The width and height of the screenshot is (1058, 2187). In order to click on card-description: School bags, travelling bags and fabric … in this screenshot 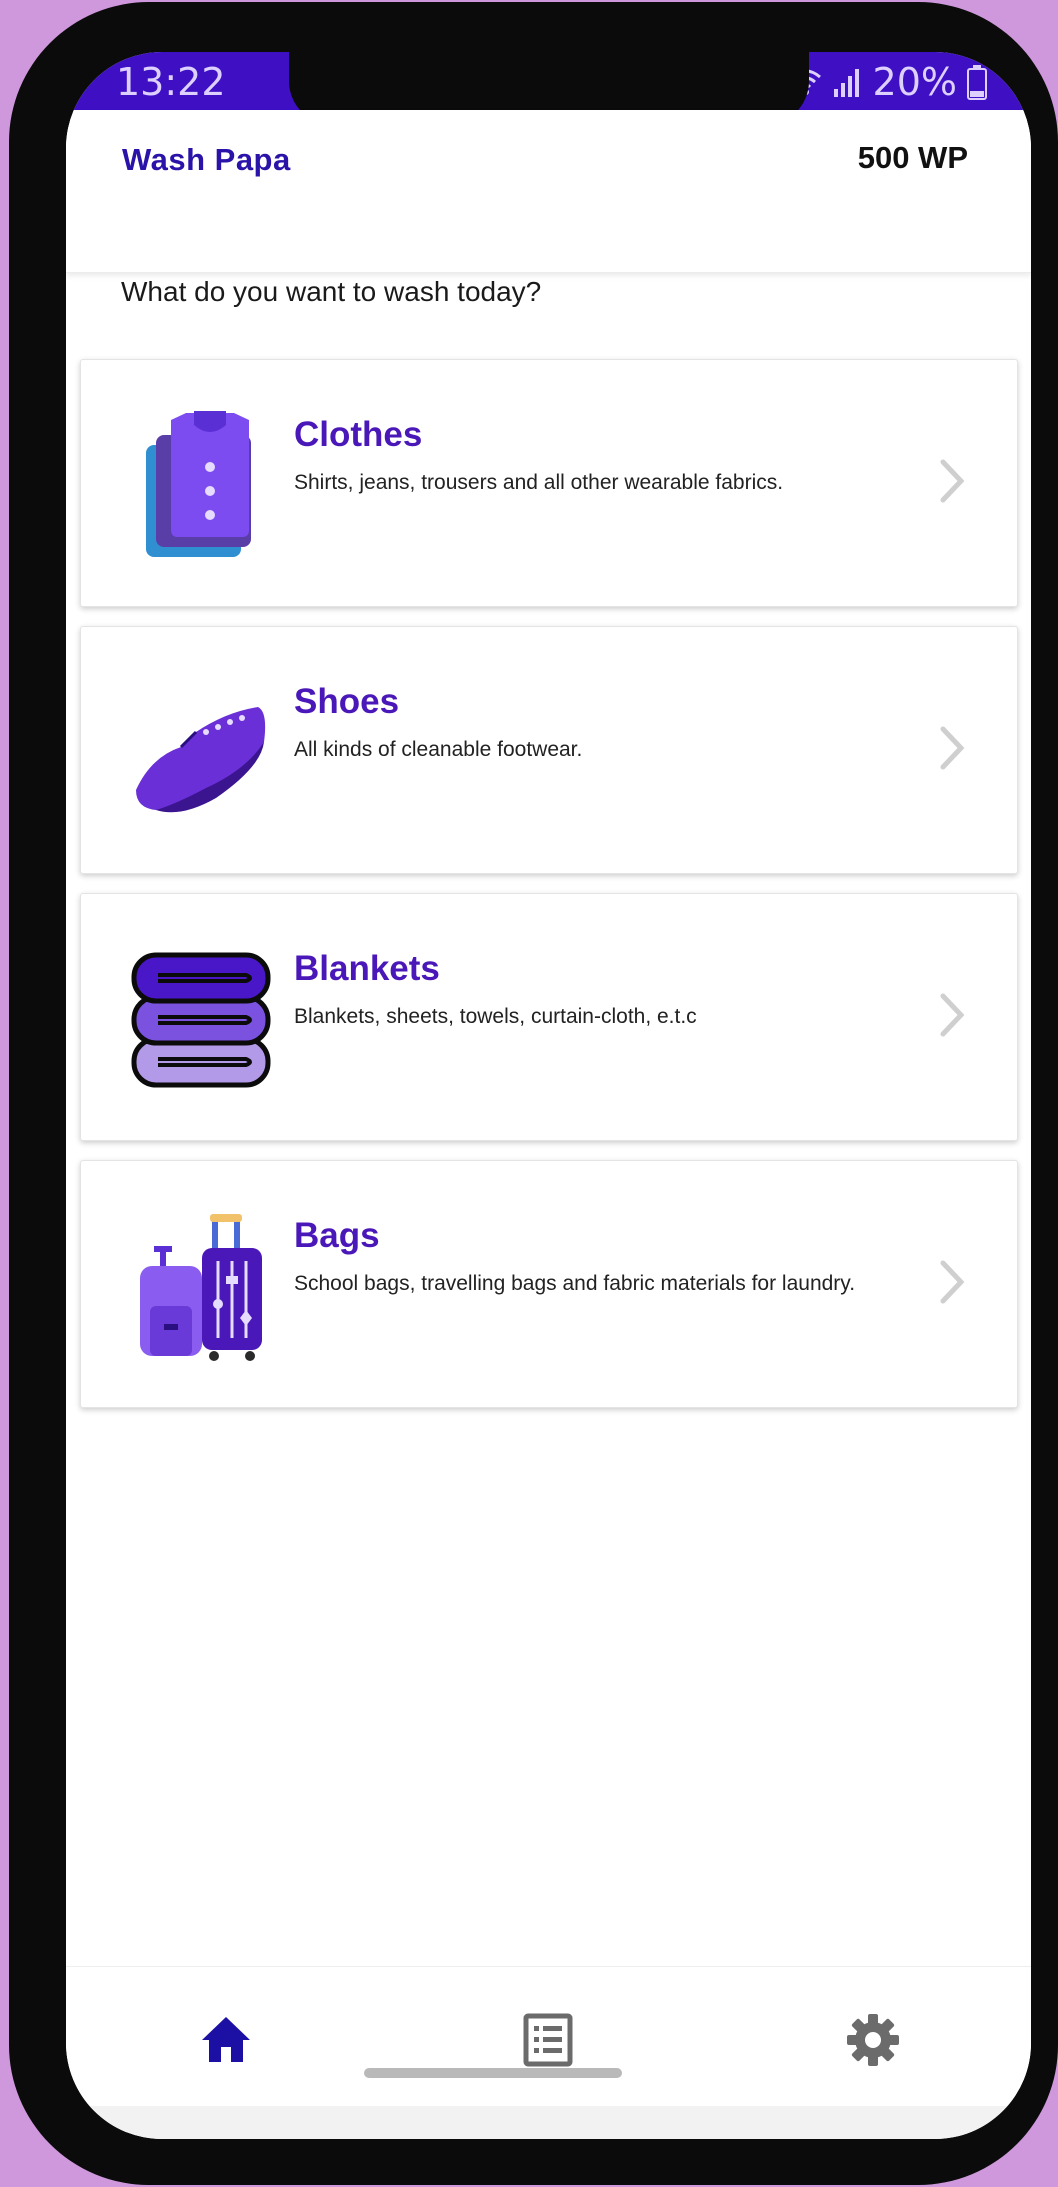, I will do `click(575, 1283)`.